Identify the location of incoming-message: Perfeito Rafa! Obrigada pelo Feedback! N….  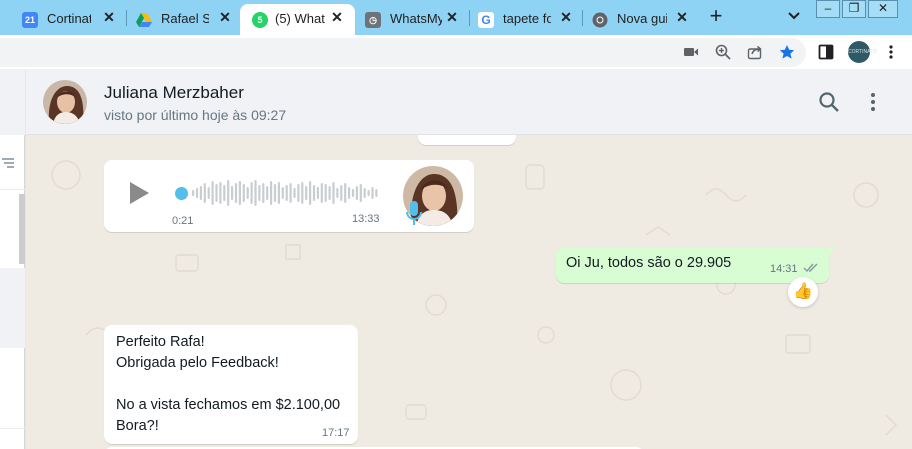
(231, 384).